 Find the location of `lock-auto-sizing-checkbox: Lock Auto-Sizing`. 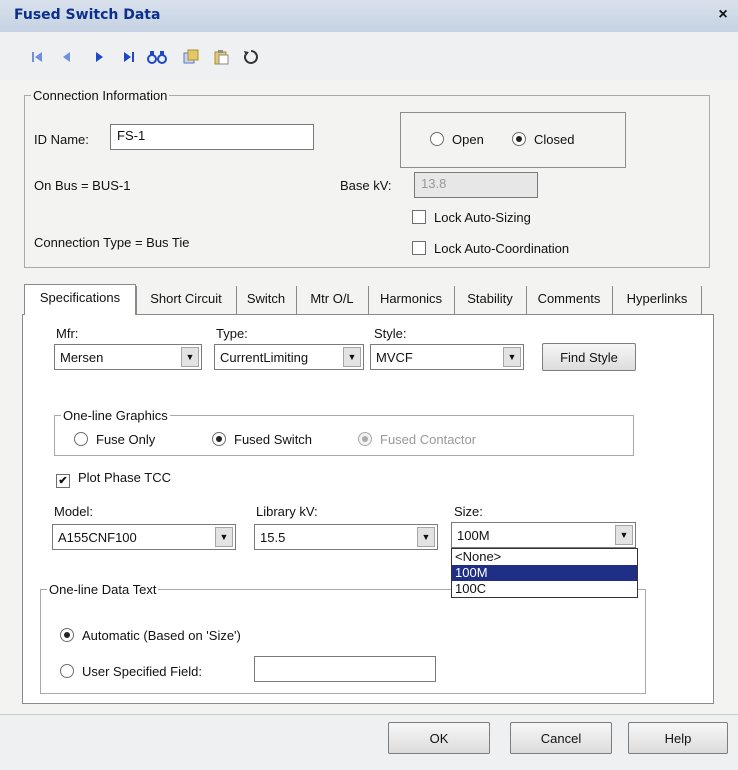

lock-auto-sizing-checkbox: Lock Auto-Sizing is located at coordinates (471, 217).